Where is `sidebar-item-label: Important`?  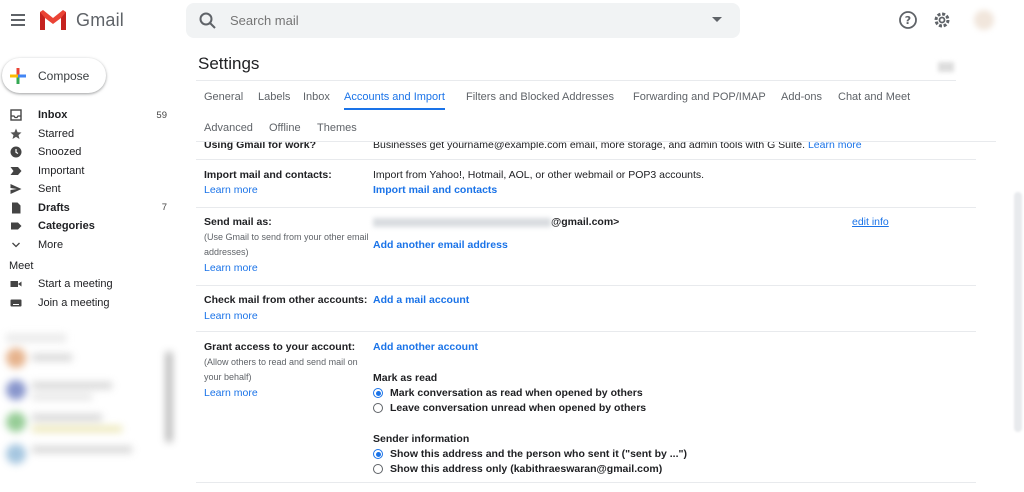
sidebar-item-label: Important is located at coordinates (61, 170).